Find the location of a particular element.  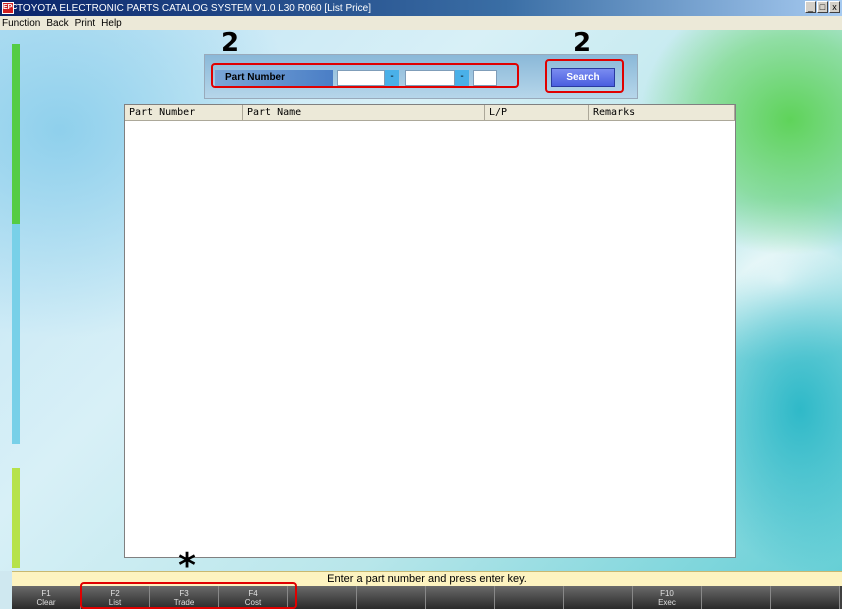

window-controls: _ □ x is located at coordinates (822, 7).